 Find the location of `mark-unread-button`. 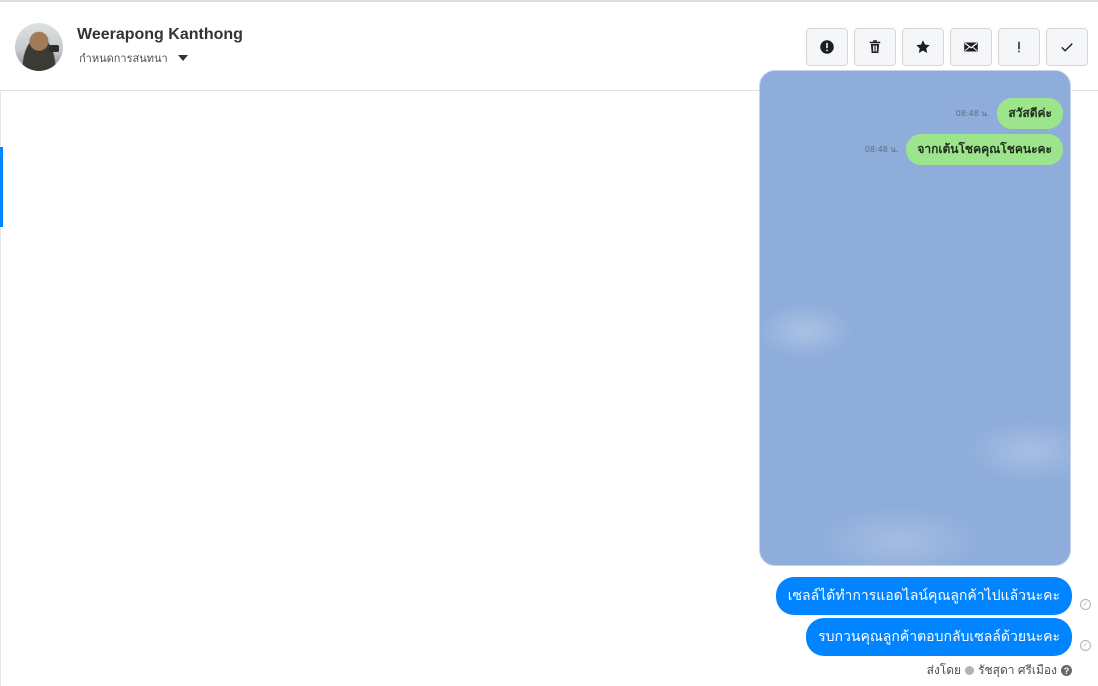

mark-unread-button is located at coordinates (971, 47).